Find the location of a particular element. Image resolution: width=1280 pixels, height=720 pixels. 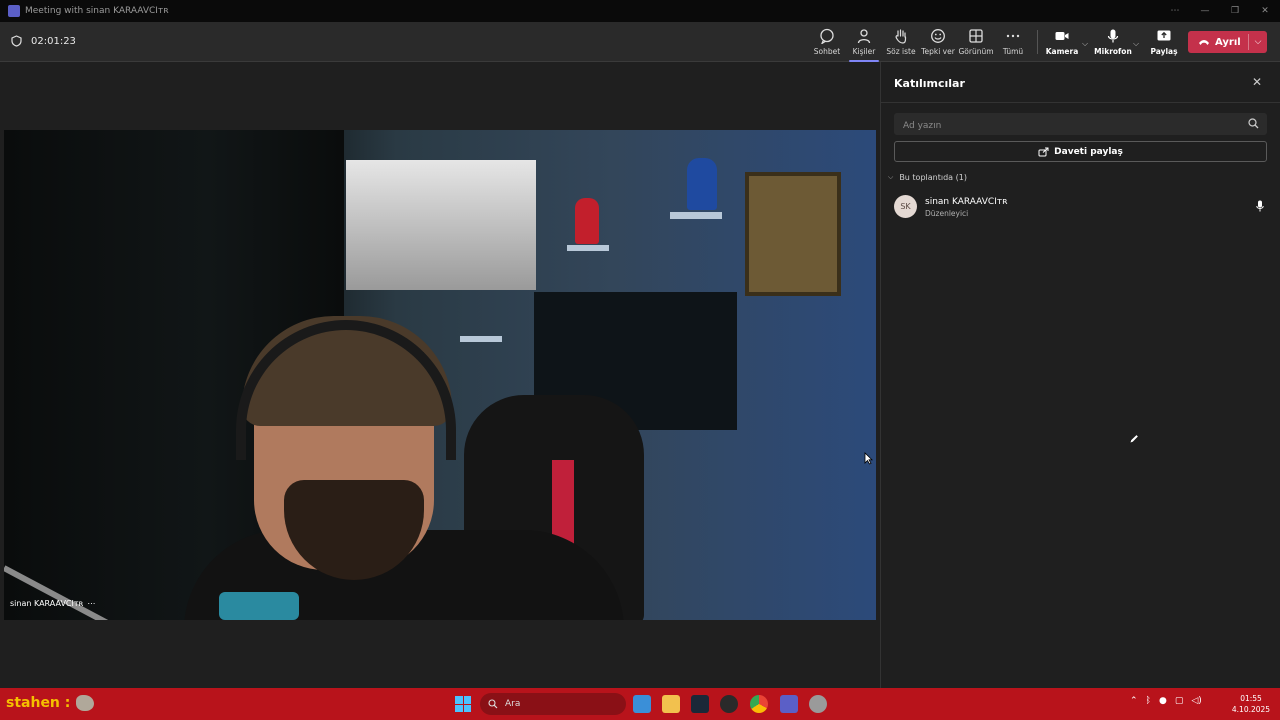

more-button: Tümü is located at coordinates (1013, 43).